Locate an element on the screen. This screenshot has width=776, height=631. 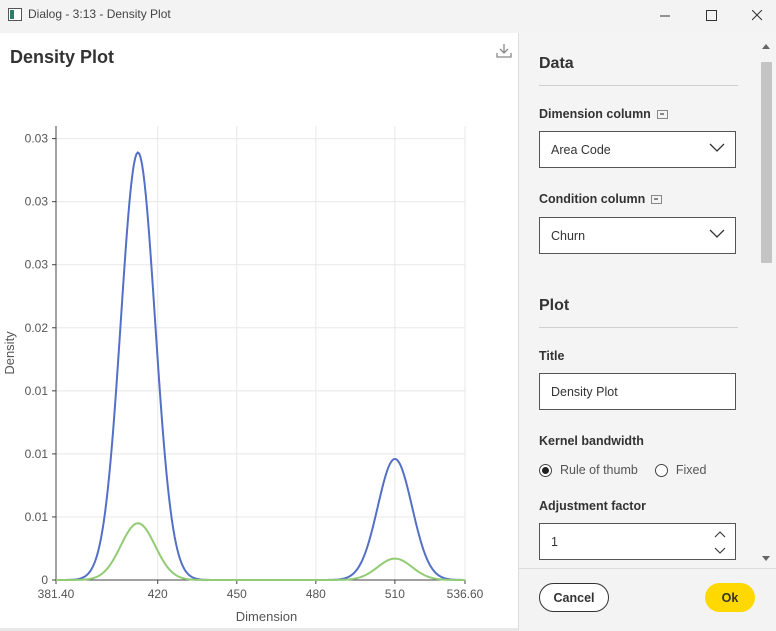
stepper-icon is located at coordinates (720, 542).